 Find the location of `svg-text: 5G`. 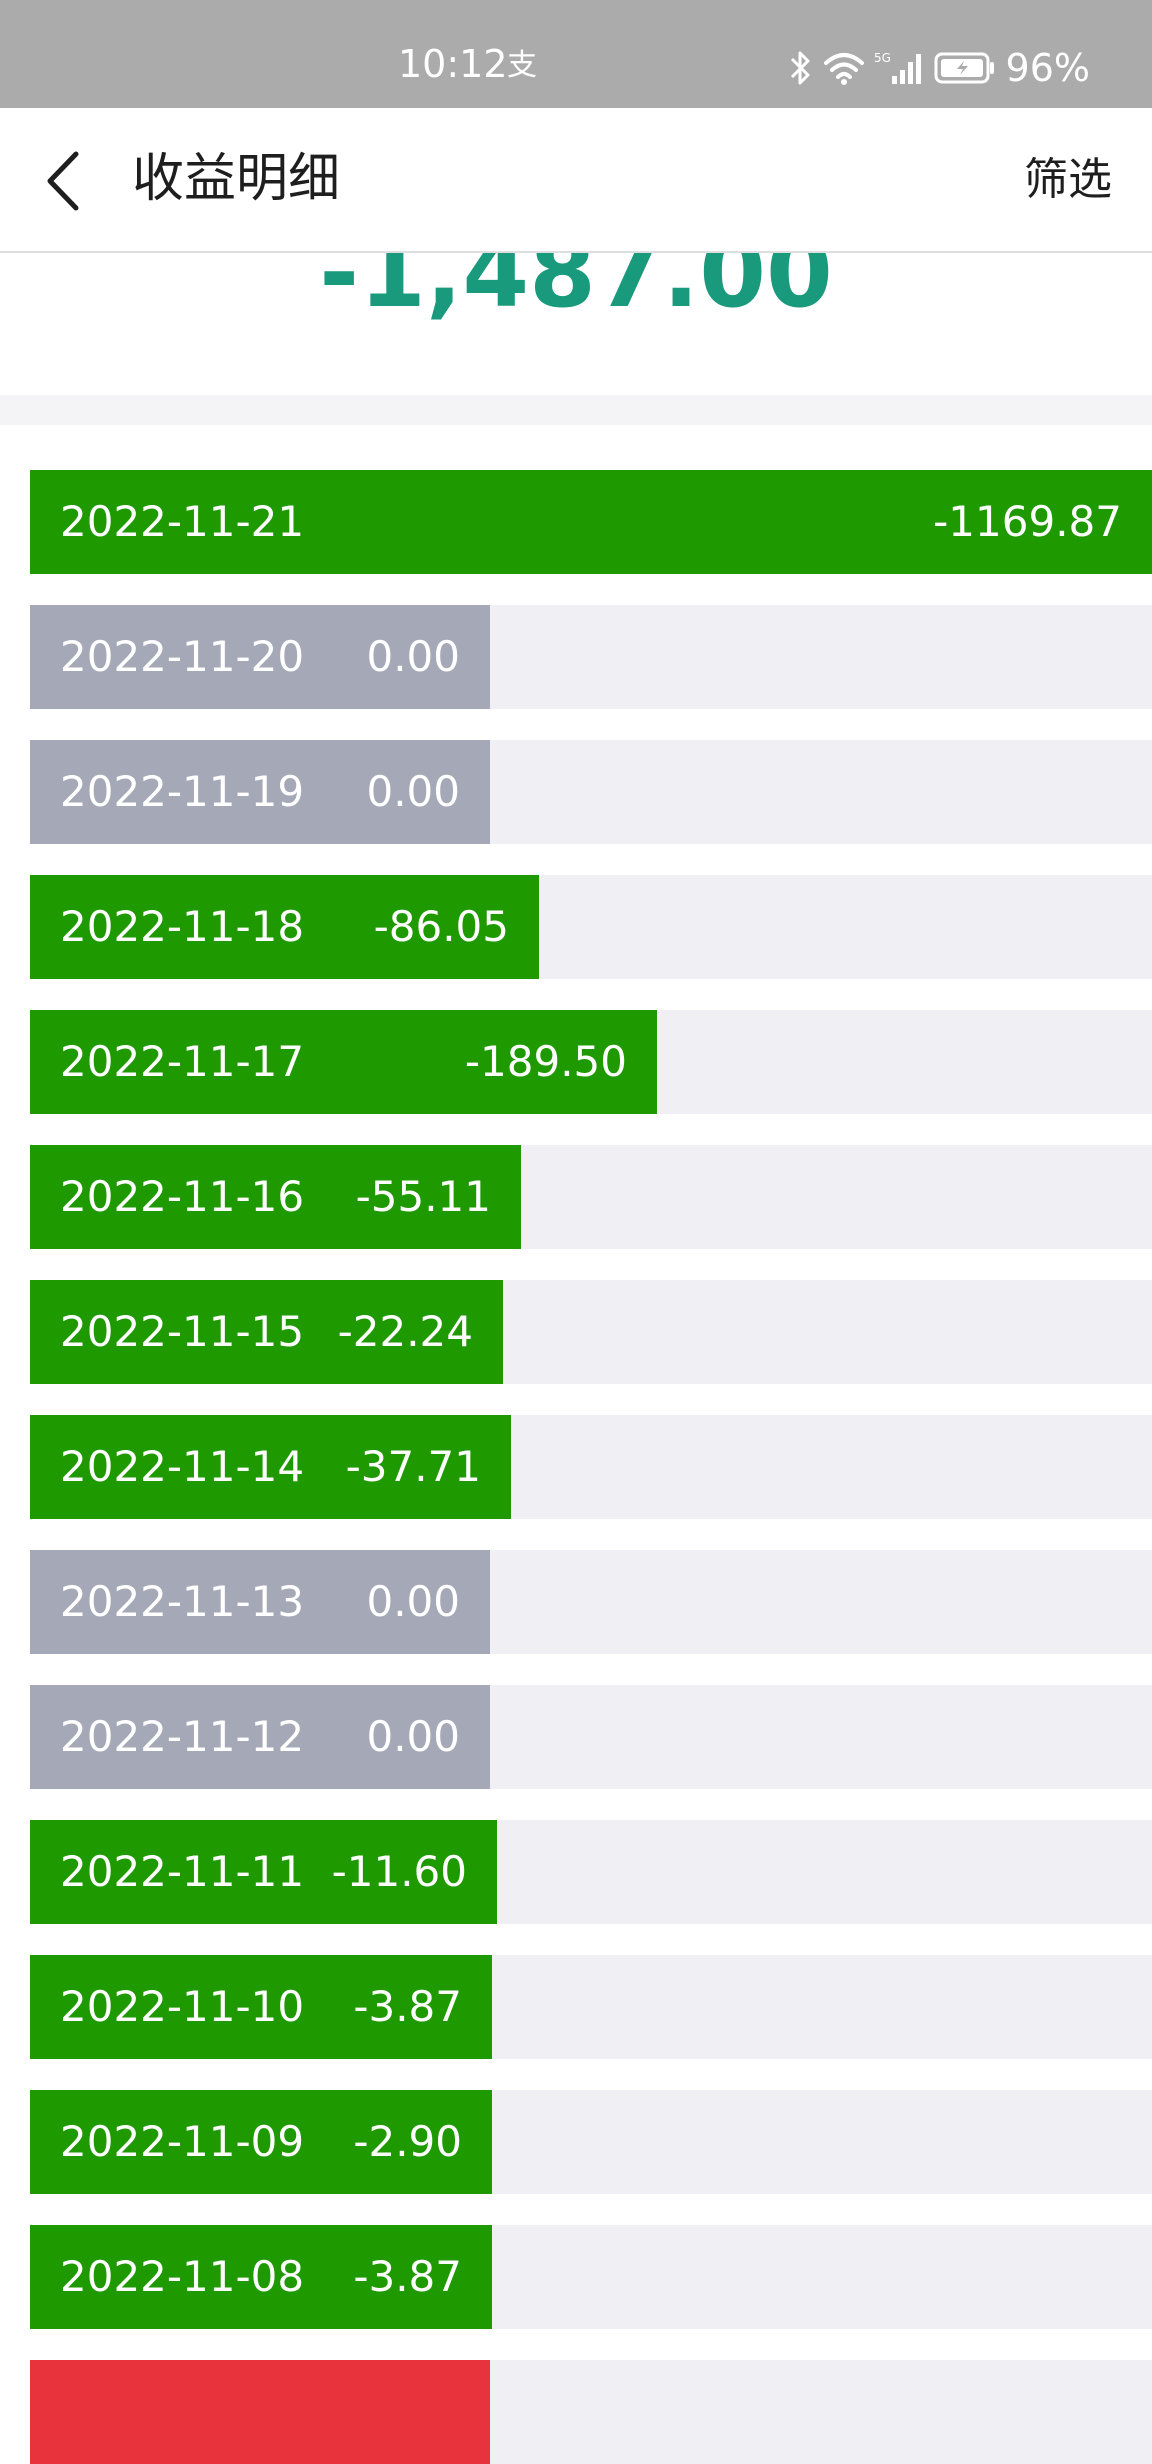

svg-text: 5G is located at coordinates (882, 58).